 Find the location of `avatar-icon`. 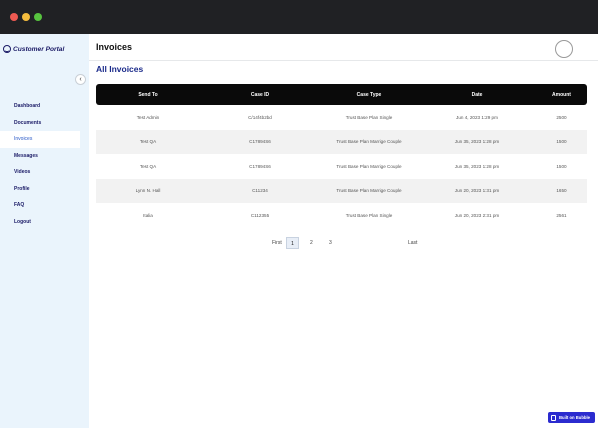

avatar-icon is located at coordinates (564, 49).